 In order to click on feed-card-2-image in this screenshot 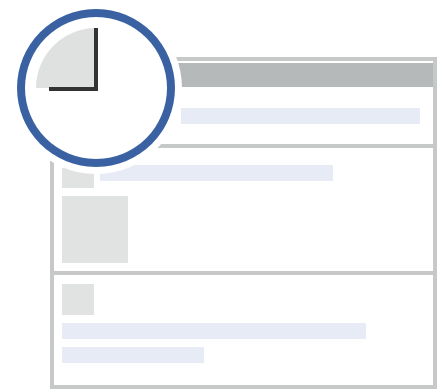, I will do `click(95, 229)`.